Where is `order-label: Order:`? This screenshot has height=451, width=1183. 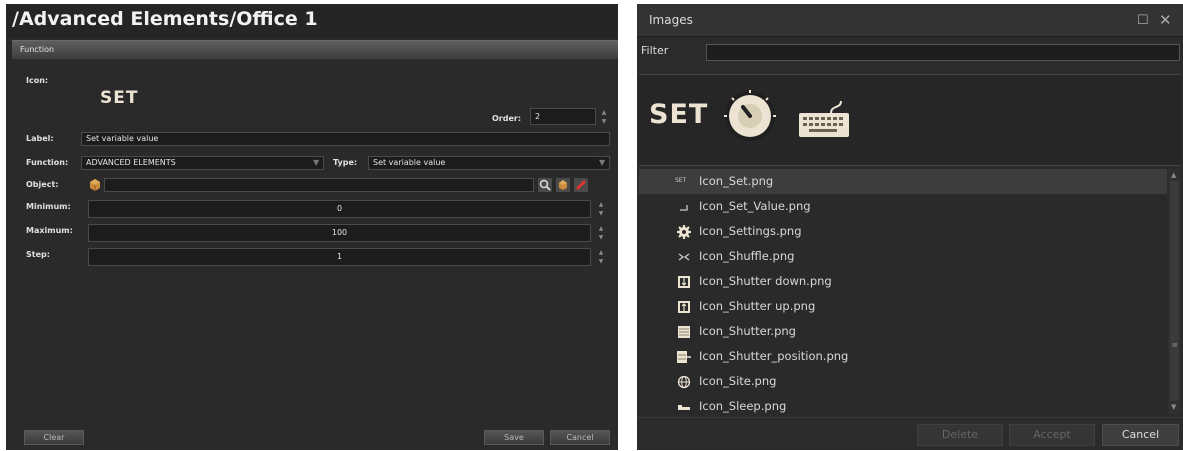
order-label: Order: is located at coordinates (507, 118).